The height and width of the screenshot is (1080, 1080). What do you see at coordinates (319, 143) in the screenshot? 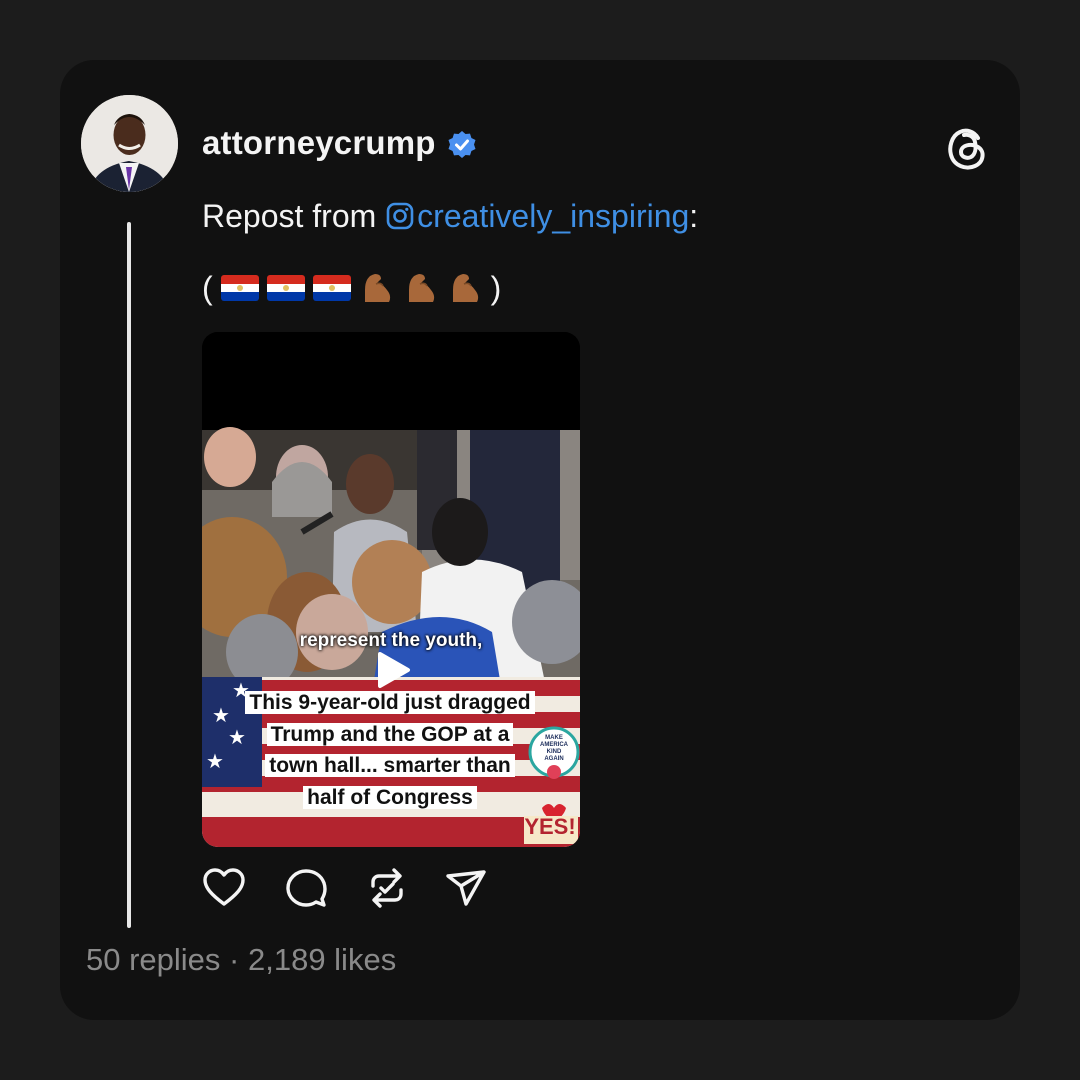
I see `username: attorneycrump` at bounding box center [319, 143].